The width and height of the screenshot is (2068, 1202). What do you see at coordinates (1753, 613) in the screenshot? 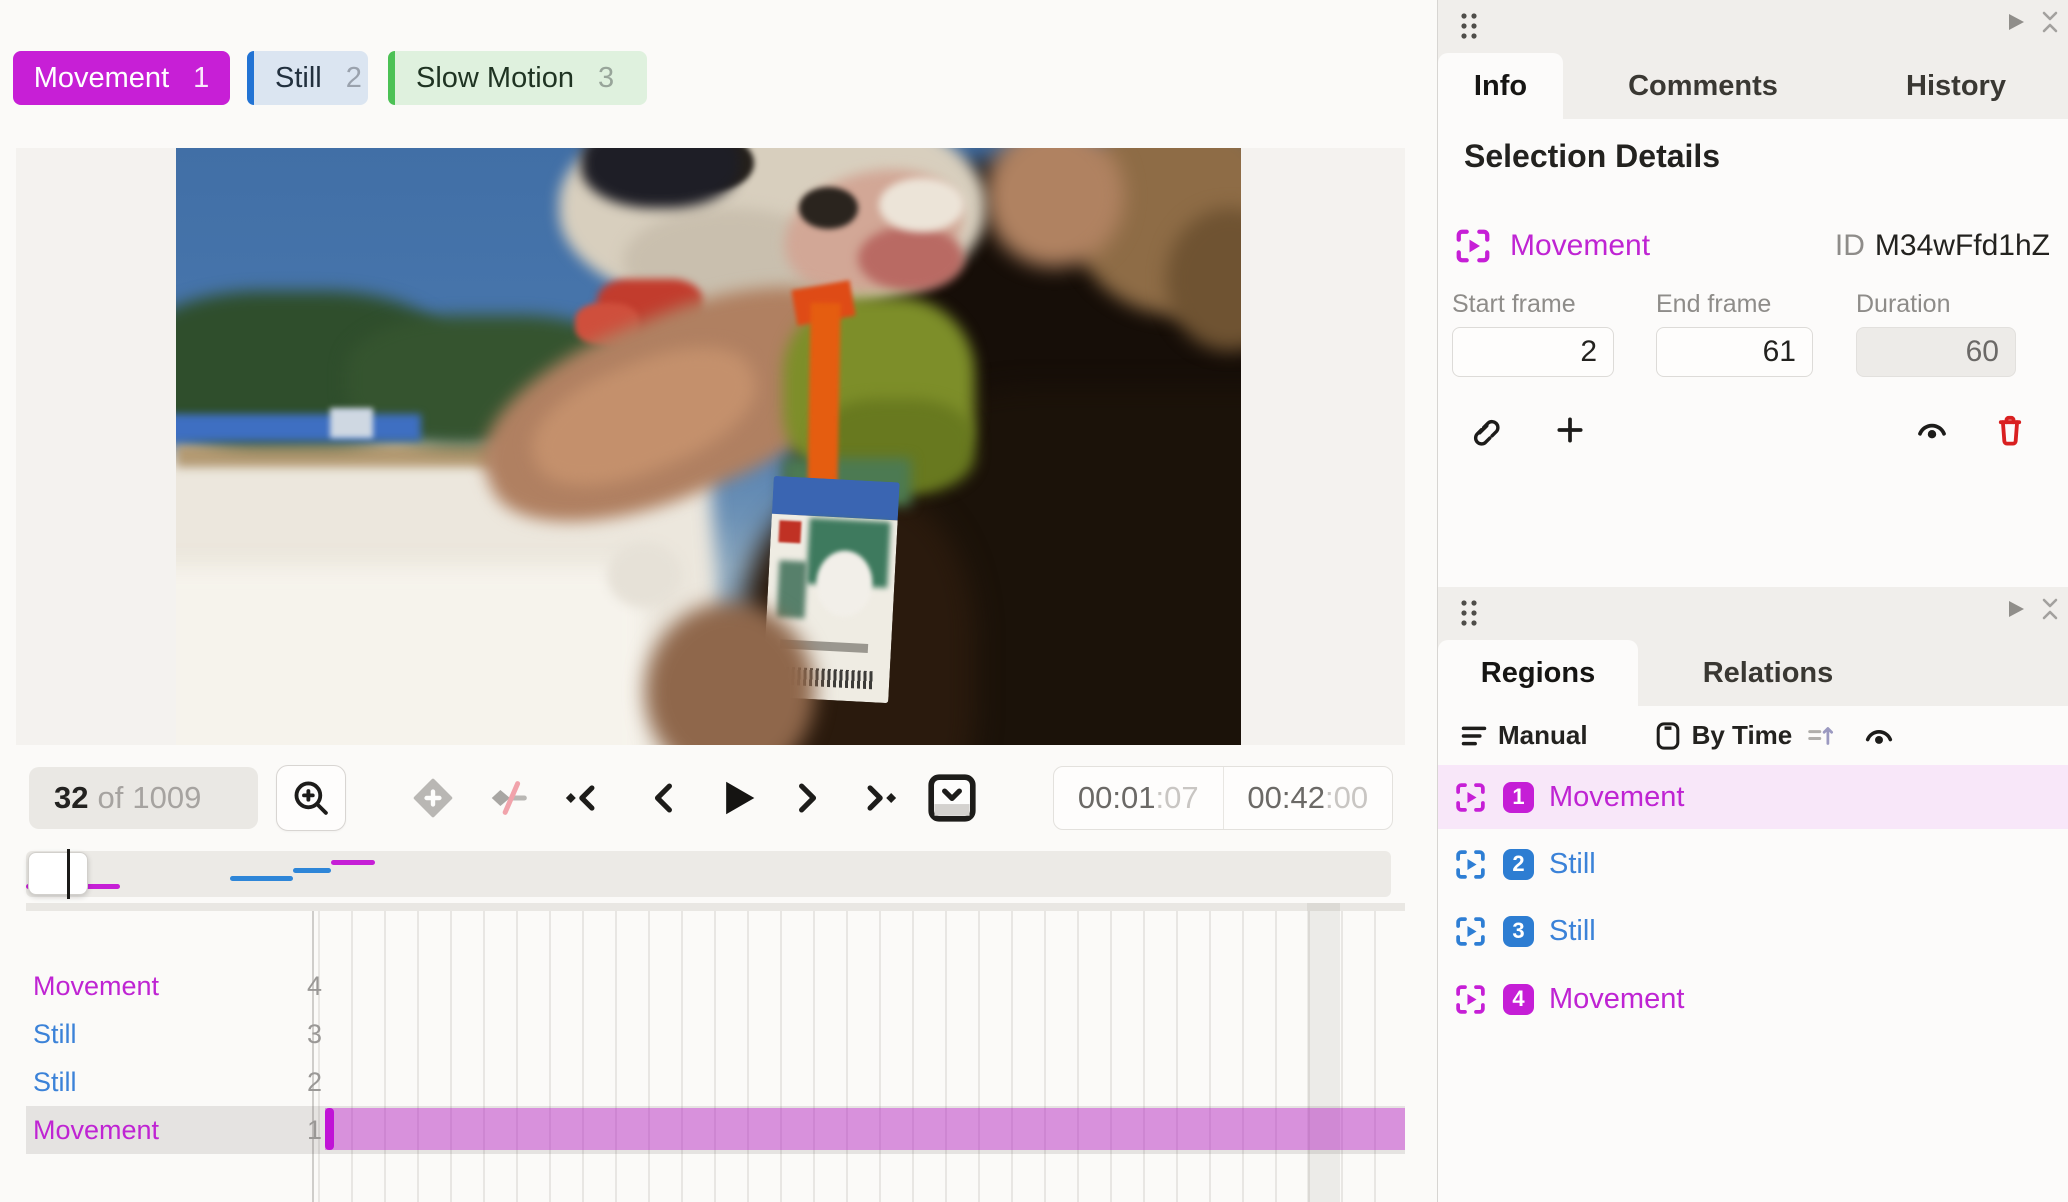
I see `regions-panel-header` at bounding box center [1753, 613].